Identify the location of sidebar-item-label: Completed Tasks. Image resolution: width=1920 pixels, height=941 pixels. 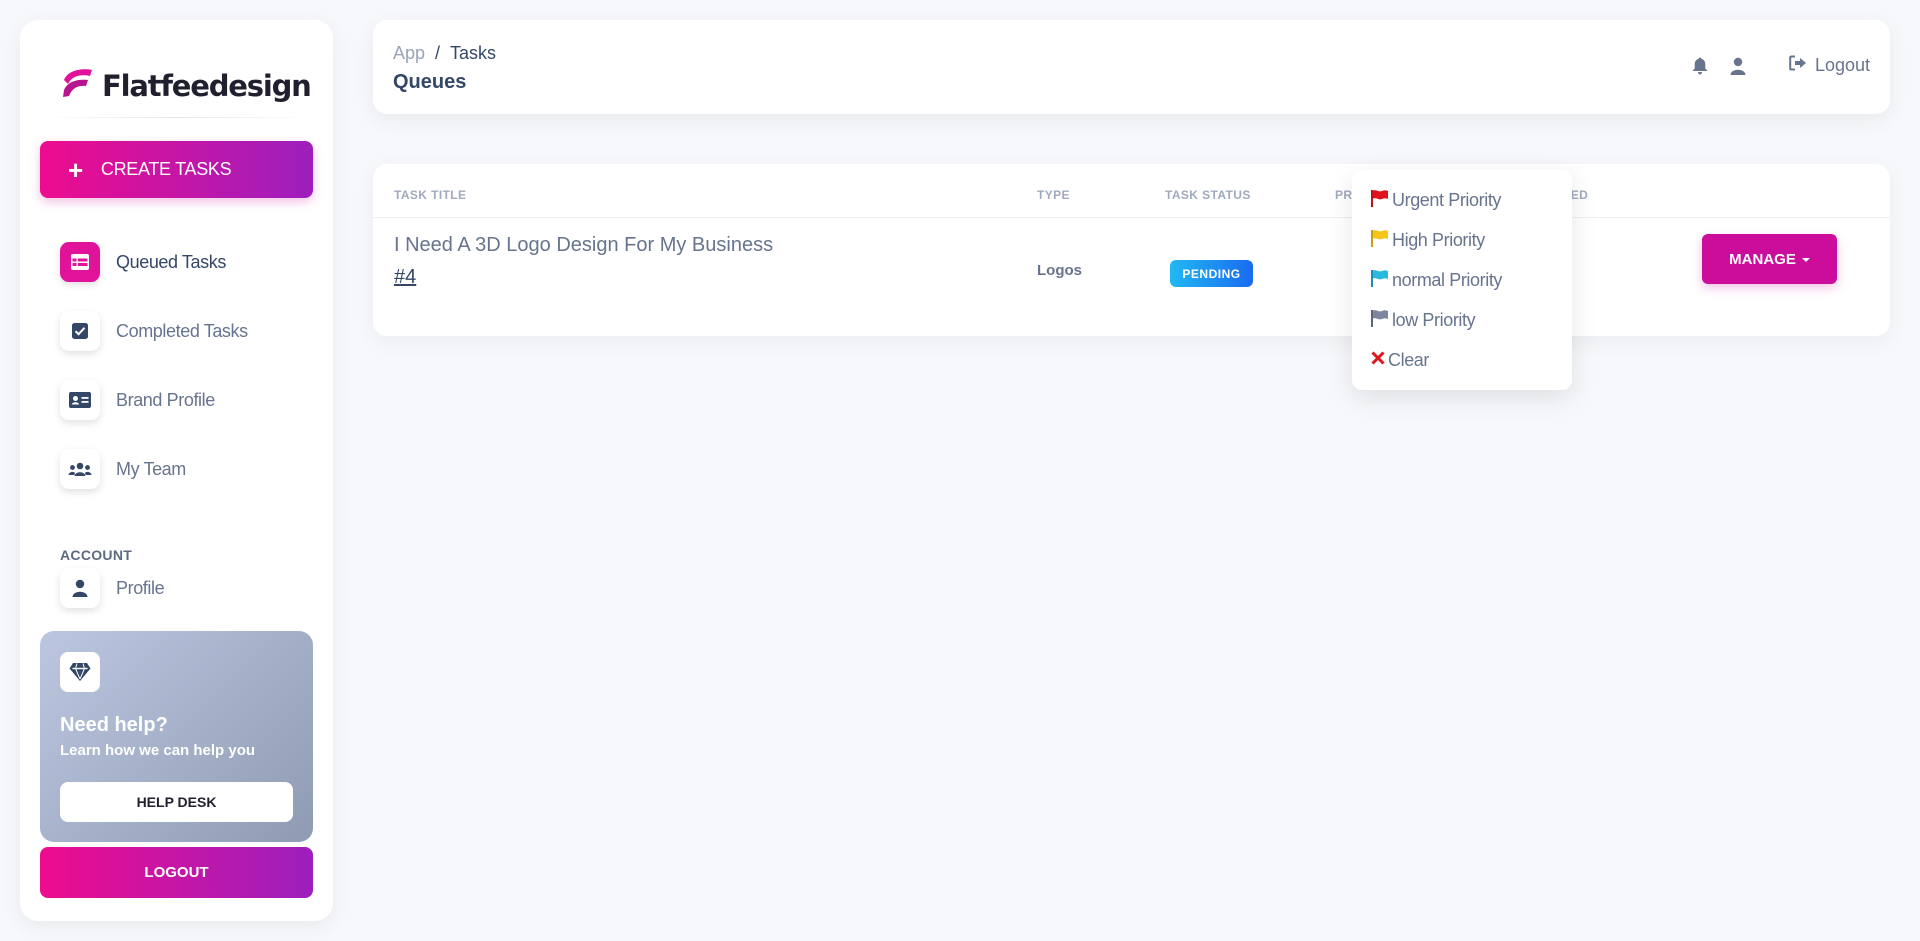
(182, 330).